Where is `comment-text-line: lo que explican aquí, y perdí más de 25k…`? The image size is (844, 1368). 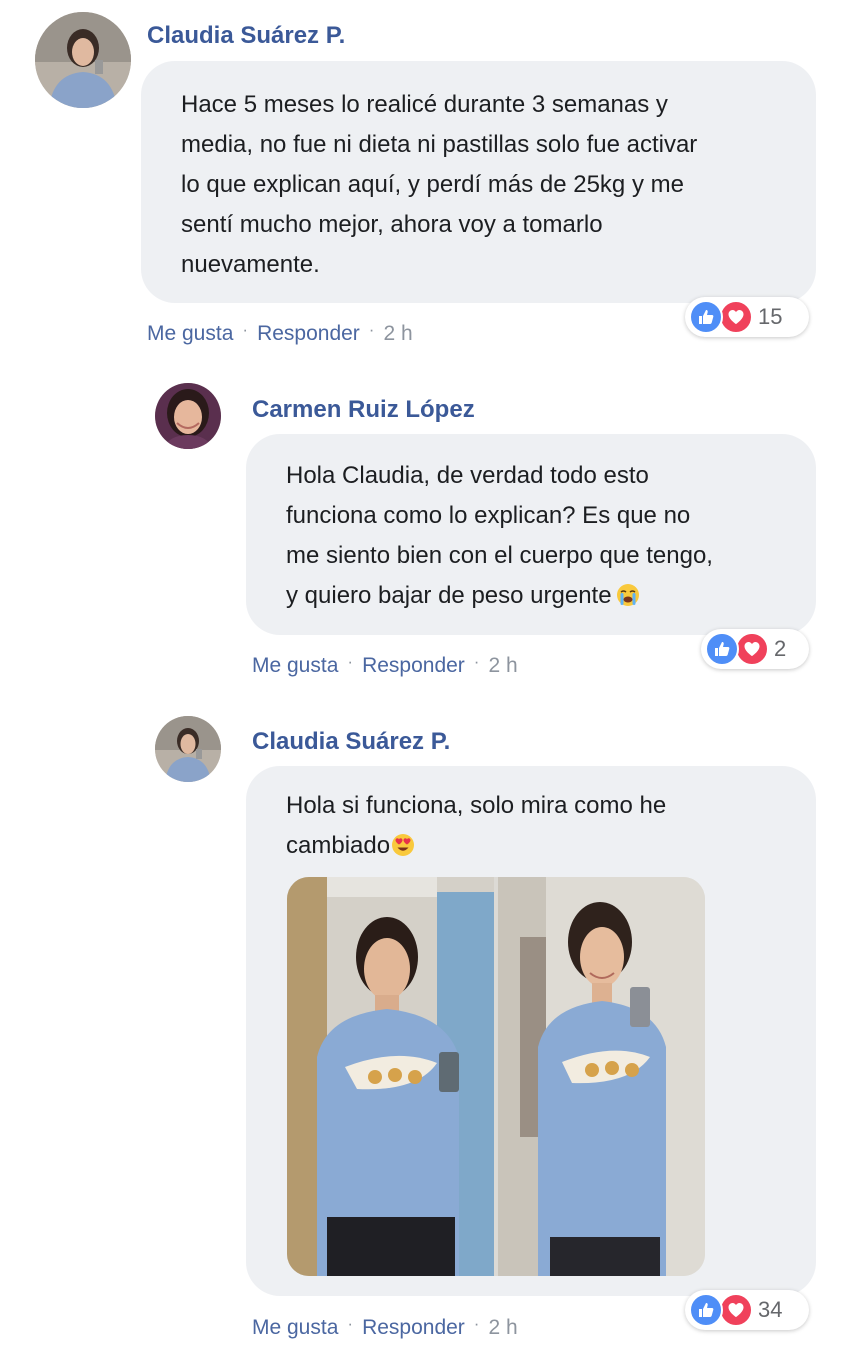
comment-text-line: lo que explican aquí, y perdí más de 25k… is located at coordinates (432, 184).